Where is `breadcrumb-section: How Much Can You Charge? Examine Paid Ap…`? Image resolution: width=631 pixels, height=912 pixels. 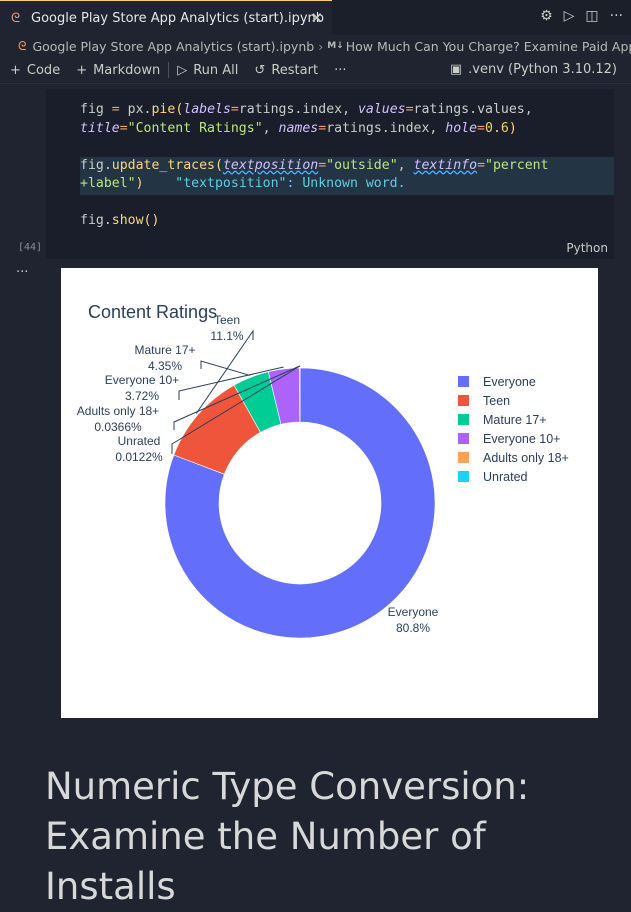 breadcrumb-section: How Much Can You Charge? Examine Paid Ap… is located at coordinates (488, 46).